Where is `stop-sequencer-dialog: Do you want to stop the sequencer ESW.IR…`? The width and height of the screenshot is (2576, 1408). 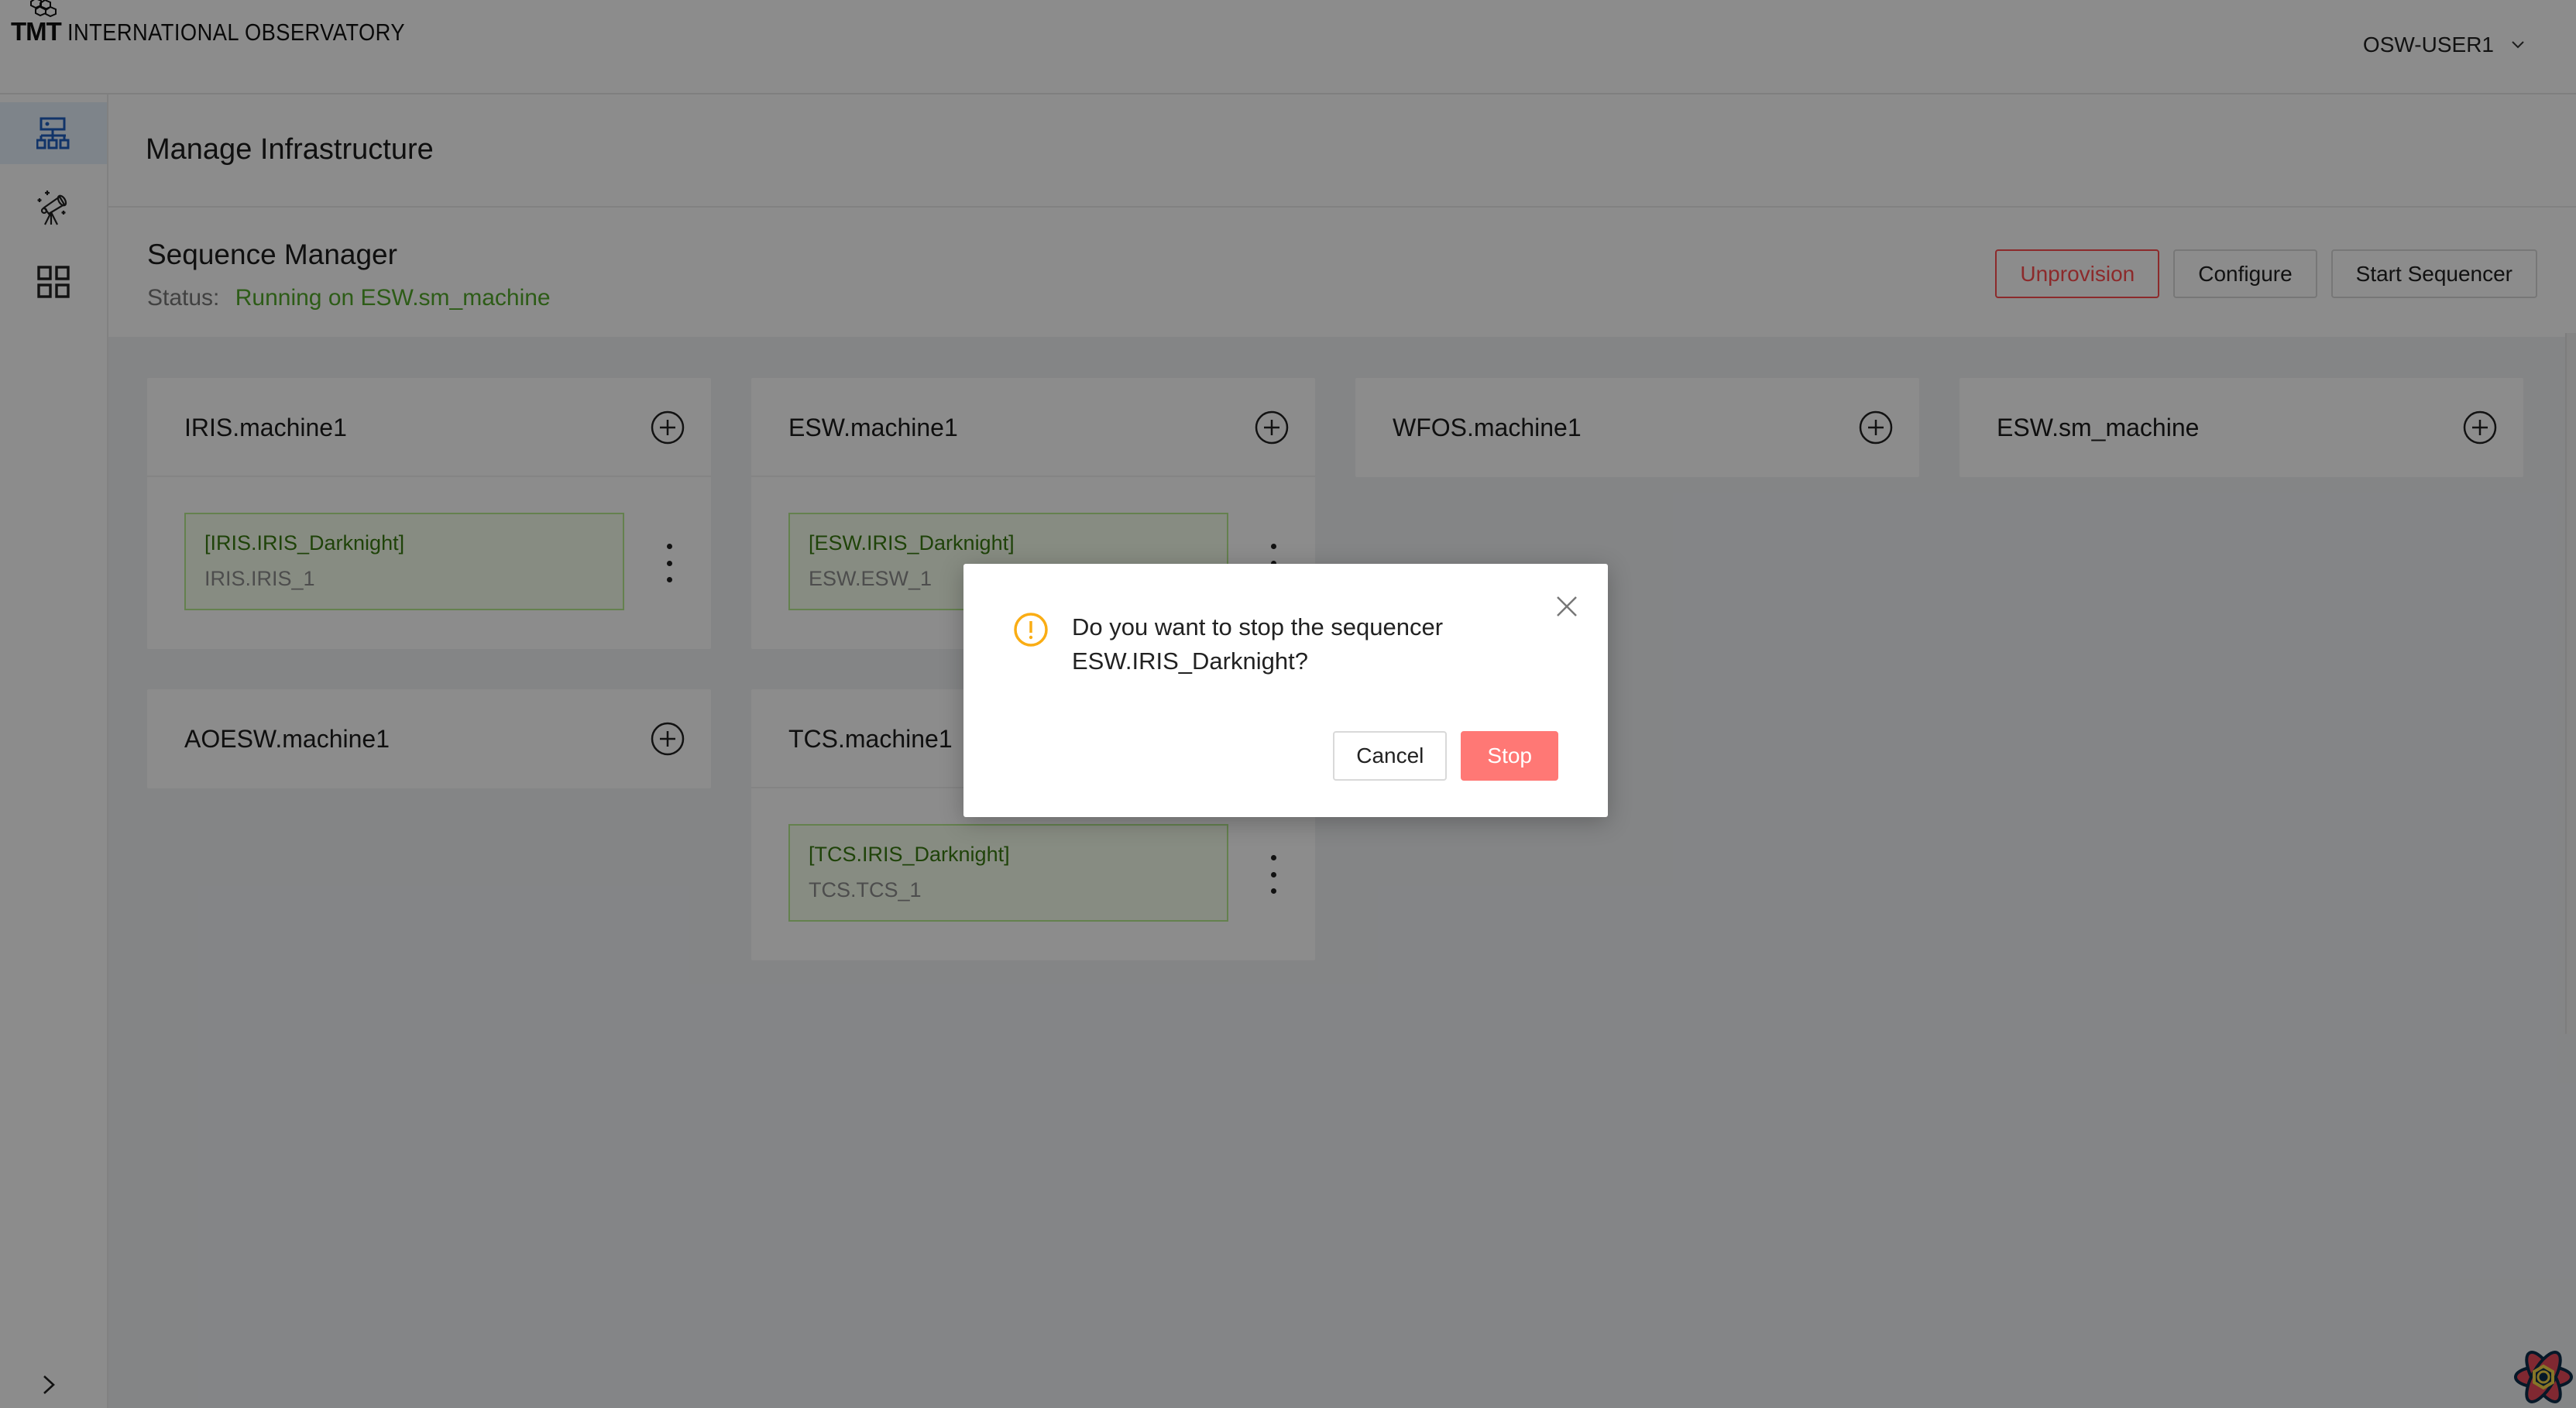
stop-sequencer-dialog: Do you want to stop the sequencer ESW.IR… is located at coordinates (1285, 690).